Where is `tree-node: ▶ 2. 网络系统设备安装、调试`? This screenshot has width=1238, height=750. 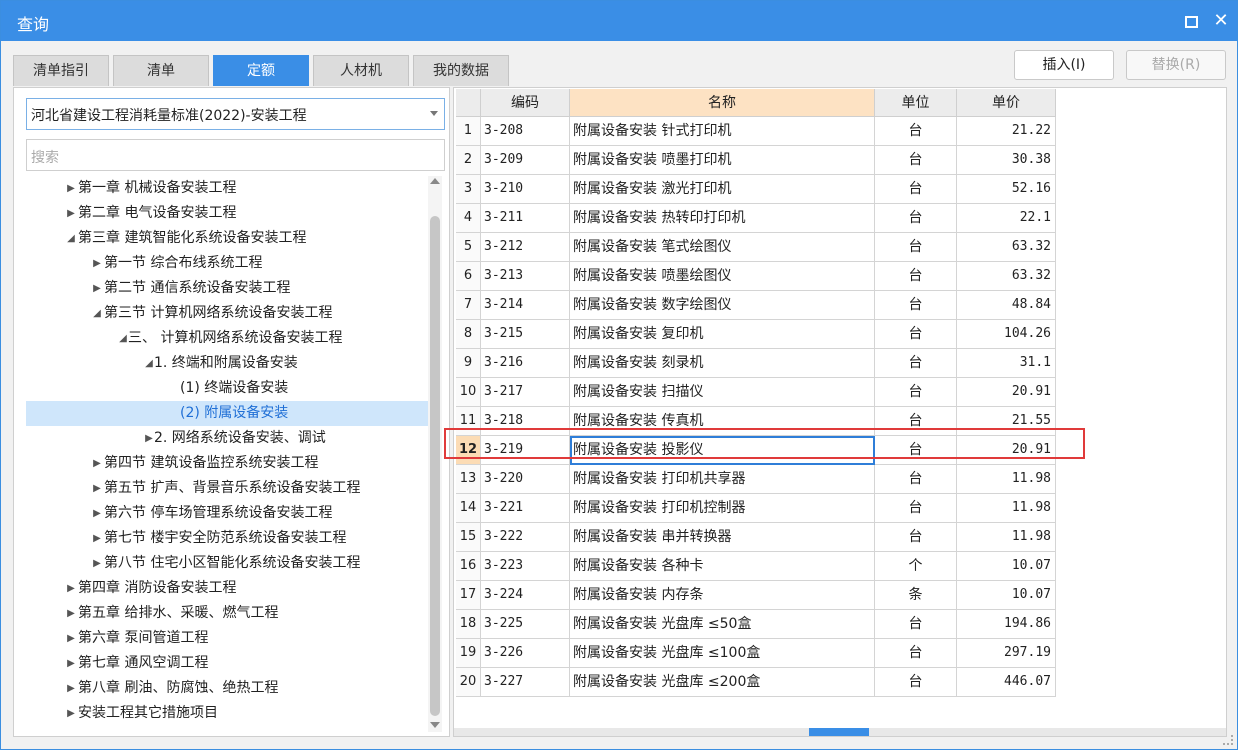 tree-node: ▶ 2. 网络系统设备安装、调试 is located at coordinates (227, 438).